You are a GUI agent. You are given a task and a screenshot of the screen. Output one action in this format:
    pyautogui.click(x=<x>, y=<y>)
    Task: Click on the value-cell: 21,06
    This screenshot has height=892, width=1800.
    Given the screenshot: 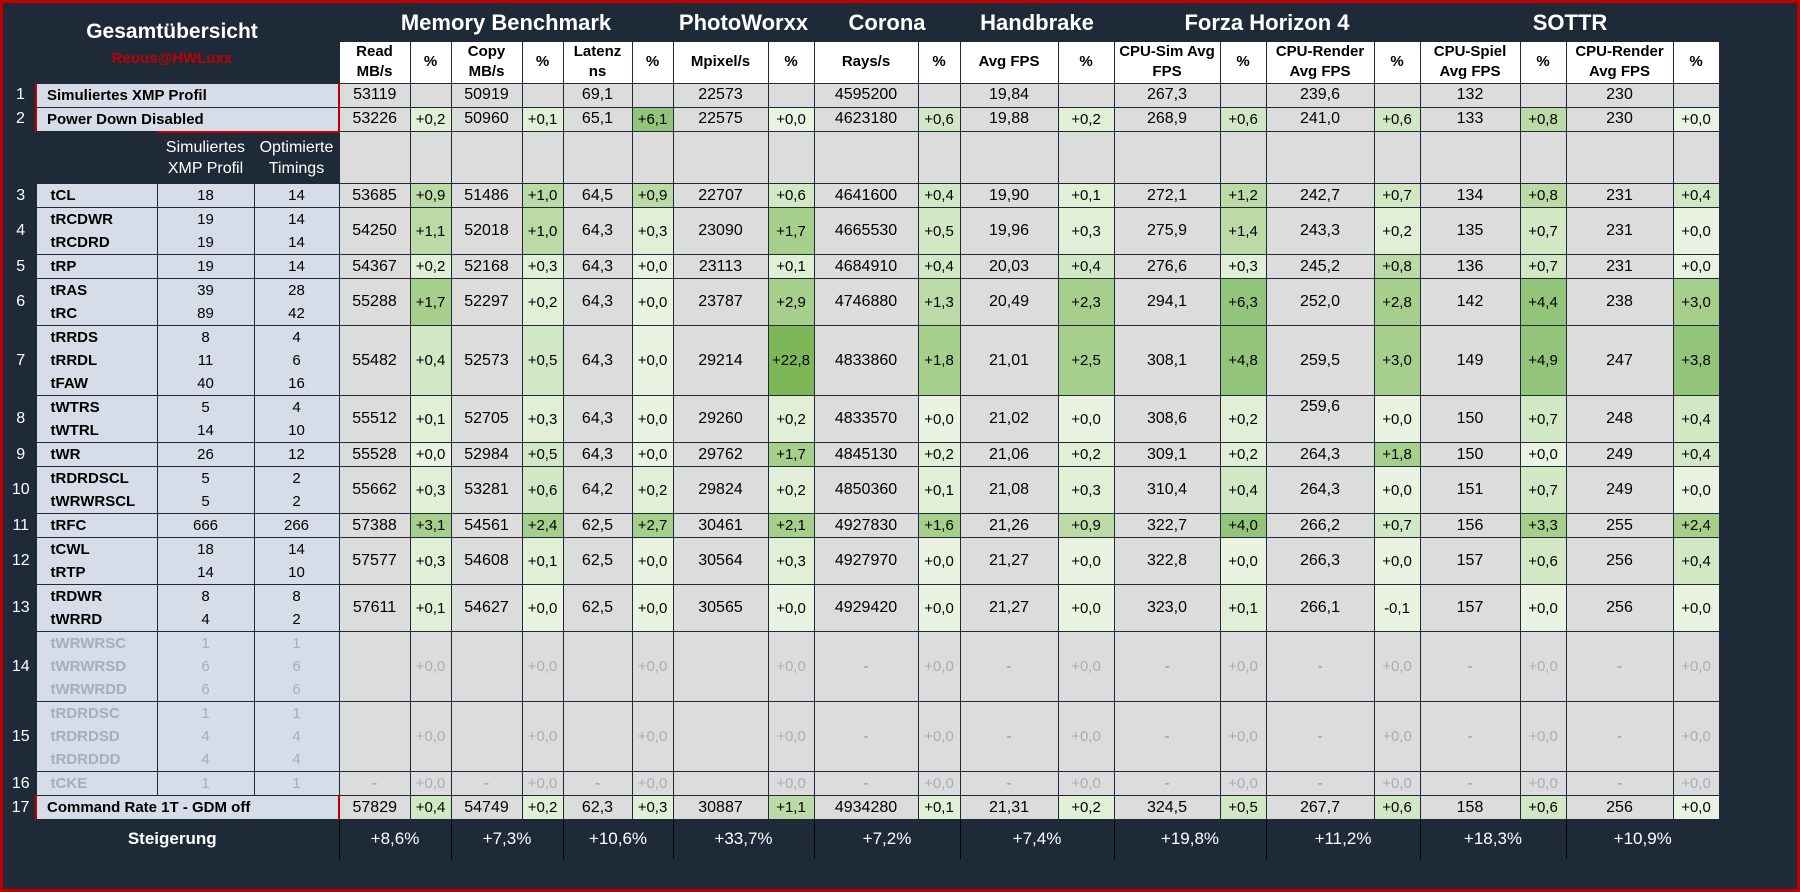 What is the action you would take?
    pyautogui.click(x=1009, y=454)
    